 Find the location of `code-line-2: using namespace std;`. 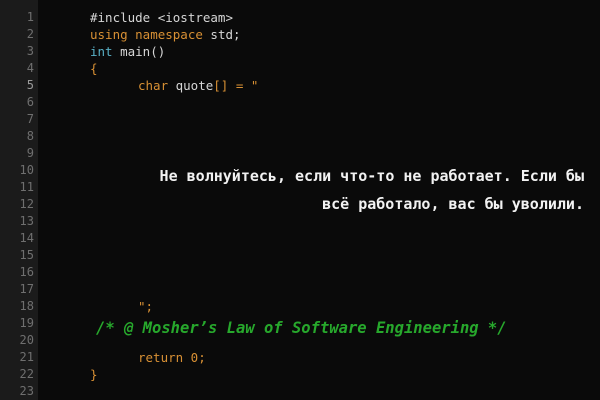

code-line-2: using namespace std; is located at coordinates (165, 34).